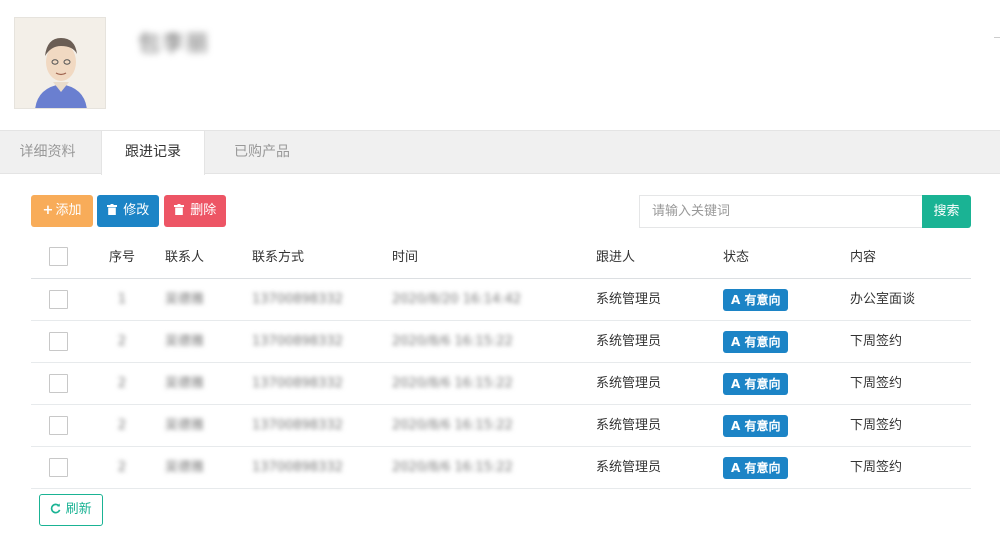 Image resolution: width=1000 pixels, height=550 pixels. What do you see at coordinates (78, 509) in the screenshot?
I see `refresh-button-label: 刷新` at bounding box center [78, 509].